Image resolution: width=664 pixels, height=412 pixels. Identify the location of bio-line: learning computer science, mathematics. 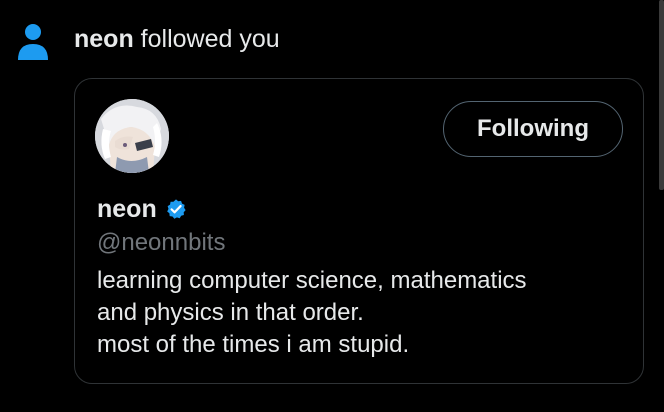
(312, 280).